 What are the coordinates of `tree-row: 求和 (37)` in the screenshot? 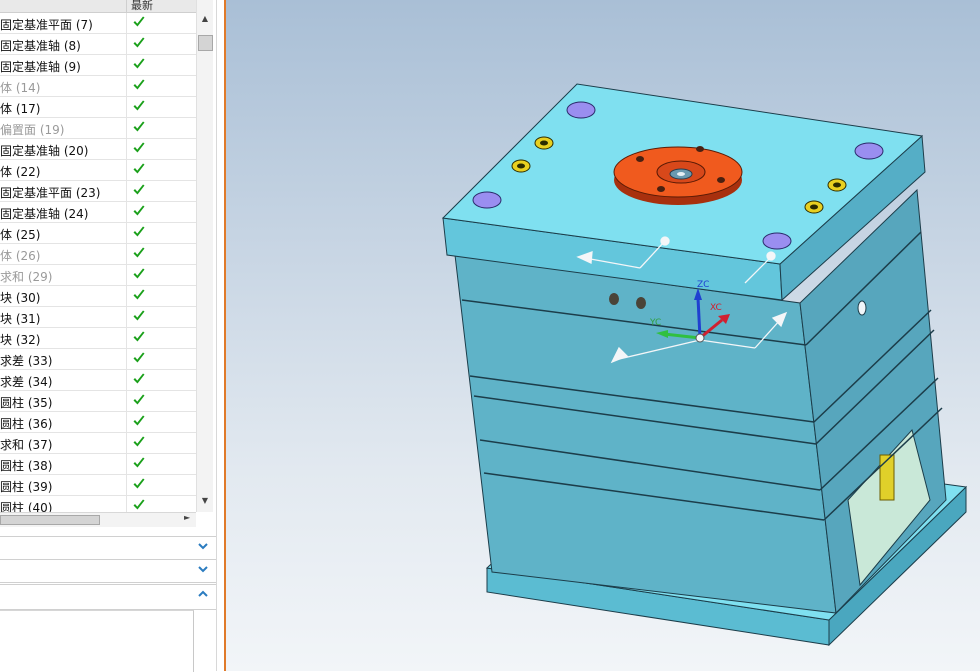 It's located at (98, 443).